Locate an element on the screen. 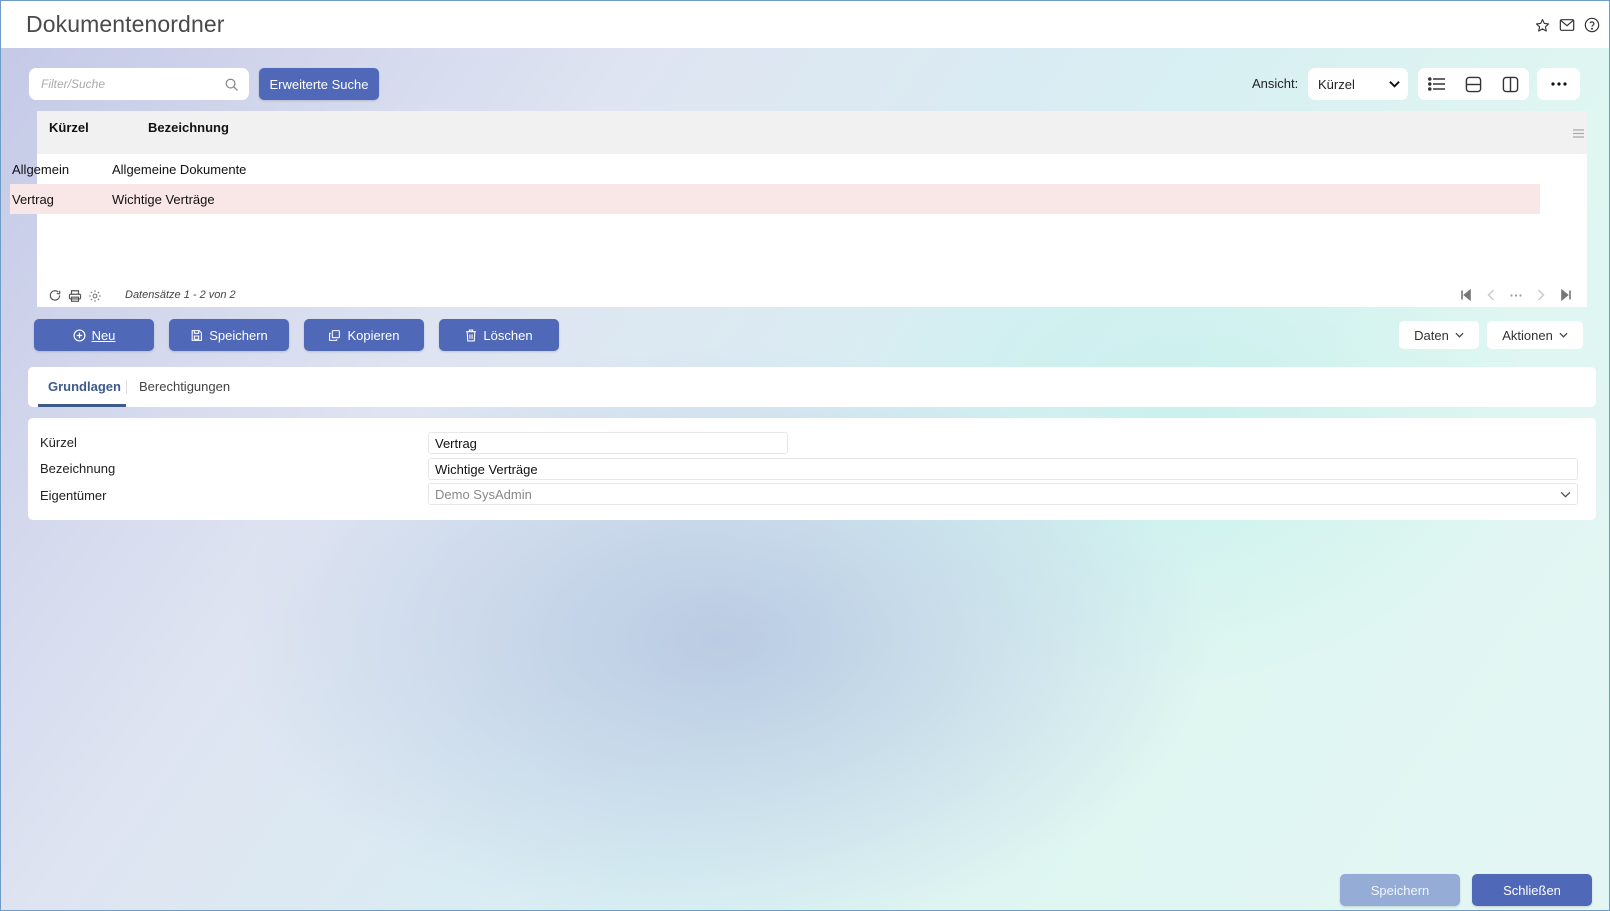 The width and height of the screenshot is (1610, 911). table-row: Allgemein Allgemeine Dokumente is located at coordinates (775, 169).